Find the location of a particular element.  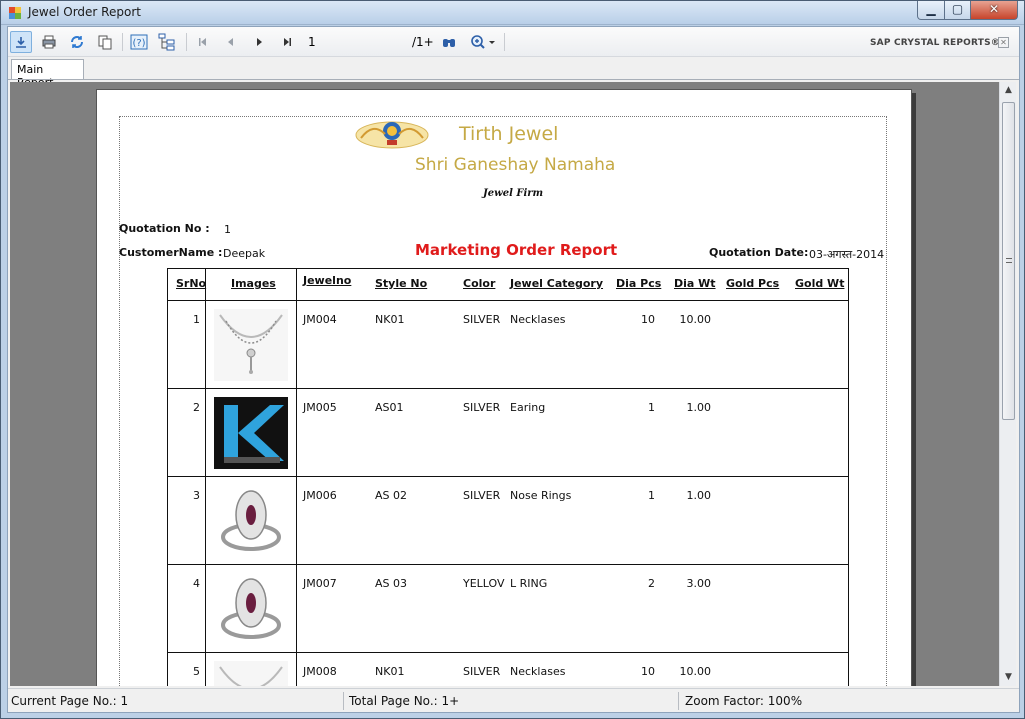

category-cell: Nose Rings is located at coordinates (541, 495).